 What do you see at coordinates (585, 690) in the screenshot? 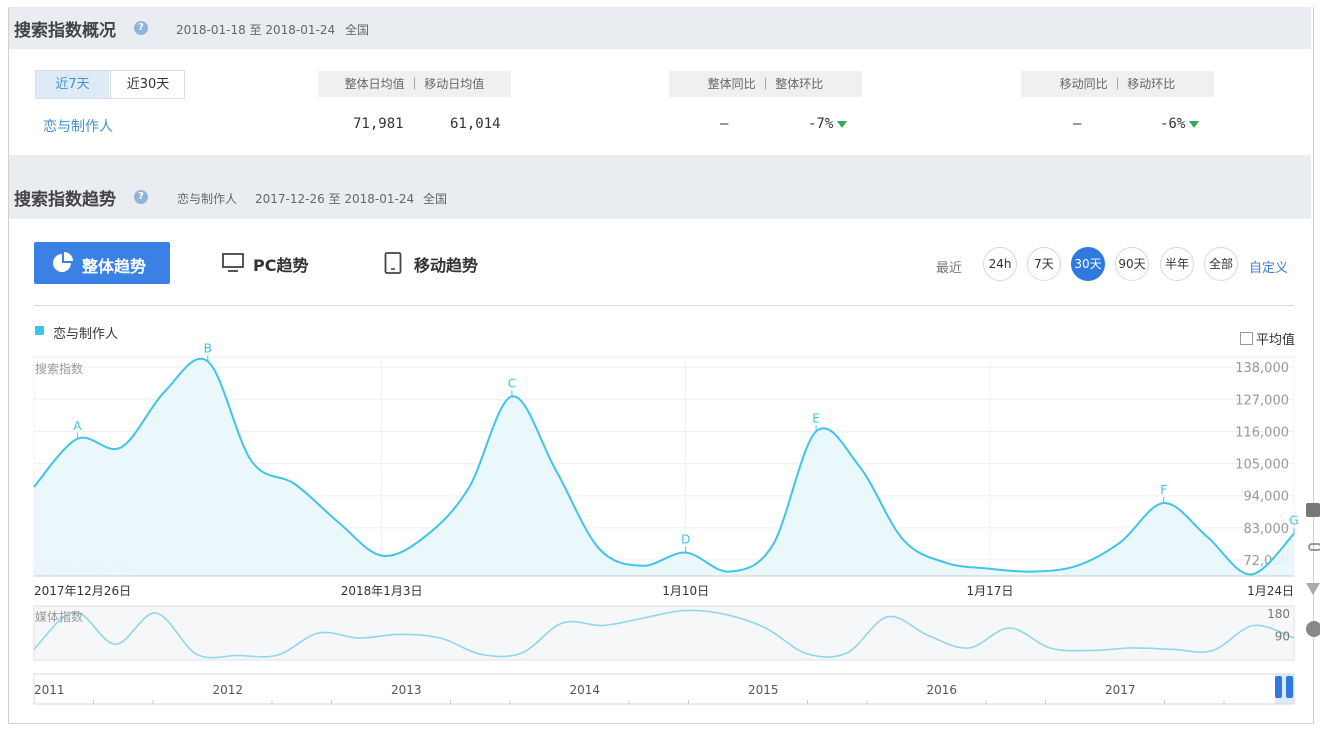
I see `timeline-year-label: 2014` at bounding box center [585, 690].